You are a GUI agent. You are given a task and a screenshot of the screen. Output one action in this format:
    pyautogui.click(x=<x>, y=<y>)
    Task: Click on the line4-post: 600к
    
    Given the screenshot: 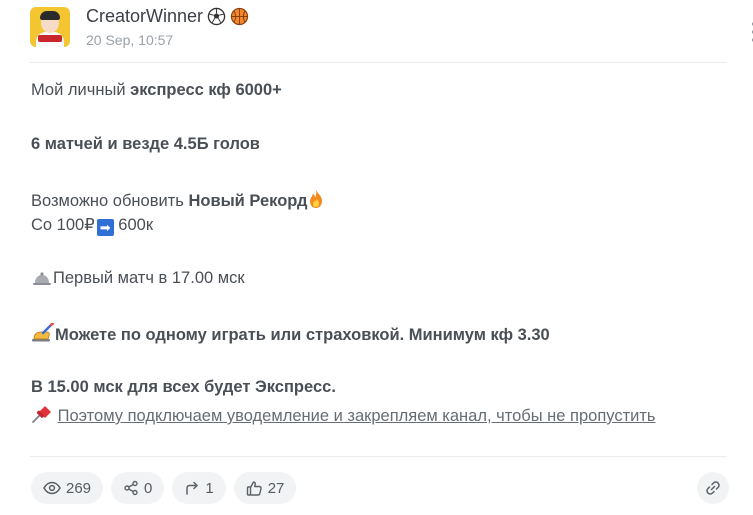 What is the action you would take?
    pyautogui.click(x=133, y=225)
    